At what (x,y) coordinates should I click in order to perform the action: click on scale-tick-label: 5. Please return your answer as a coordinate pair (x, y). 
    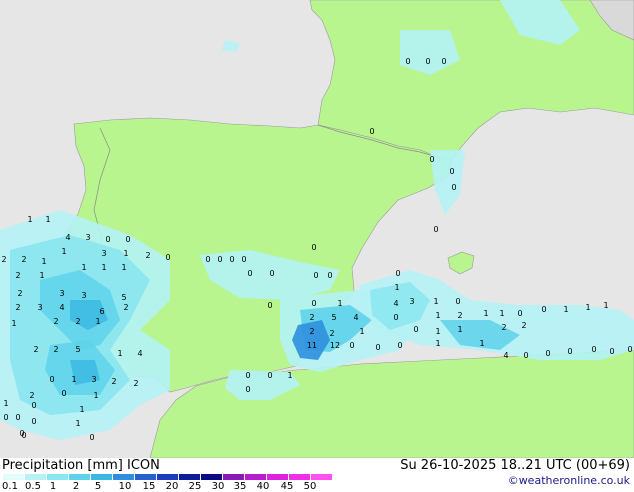
    Looking at the image, I should click on (98, 486).